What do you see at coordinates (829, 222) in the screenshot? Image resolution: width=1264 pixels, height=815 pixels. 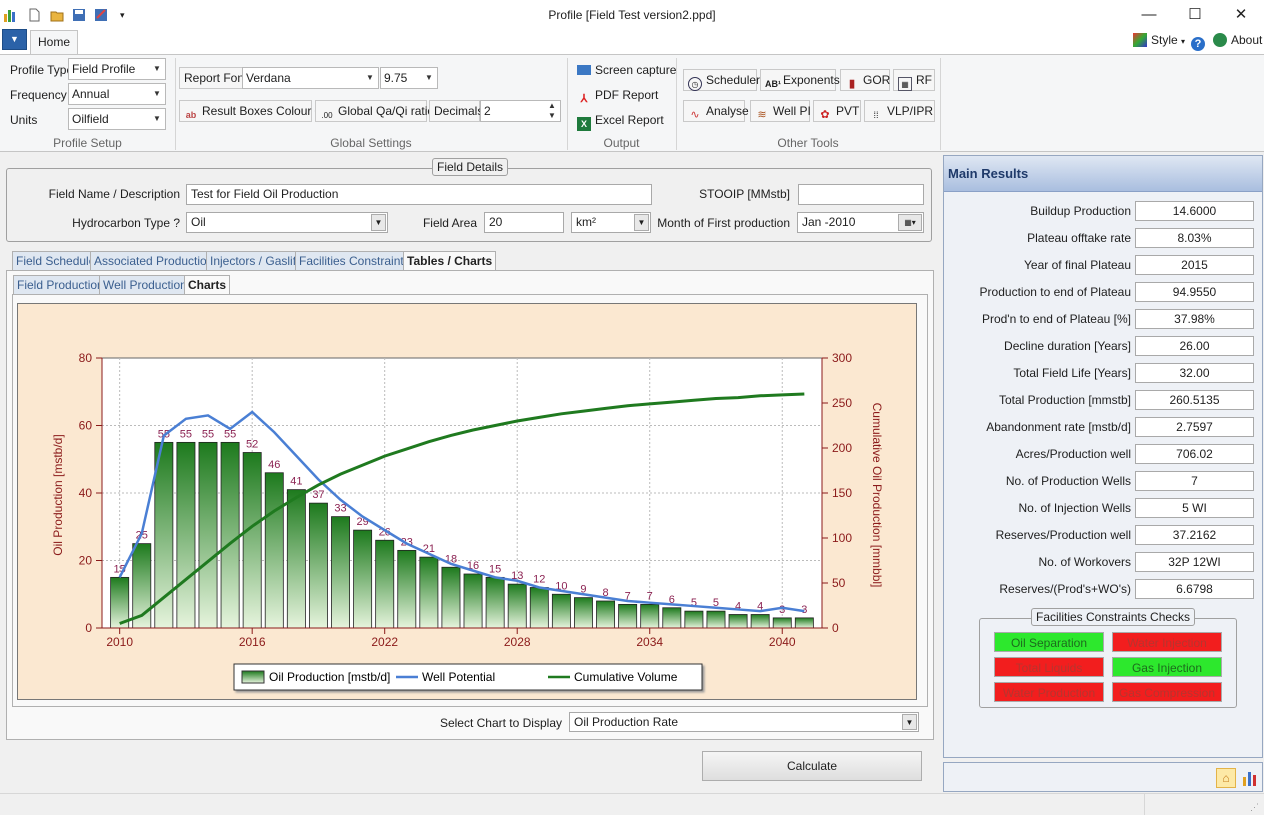 I see `first-production-value: Jan -2010` at bounding box center [829, 222].